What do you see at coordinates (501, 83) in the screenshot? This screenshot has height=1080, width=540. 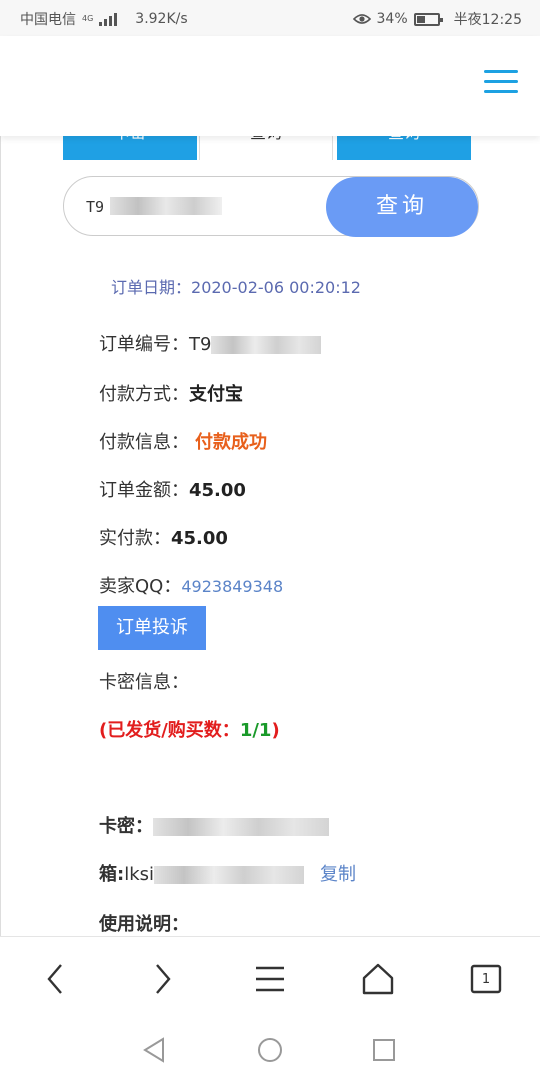 I see `hamburger-menu-icon` at bounding box center [501, 83].